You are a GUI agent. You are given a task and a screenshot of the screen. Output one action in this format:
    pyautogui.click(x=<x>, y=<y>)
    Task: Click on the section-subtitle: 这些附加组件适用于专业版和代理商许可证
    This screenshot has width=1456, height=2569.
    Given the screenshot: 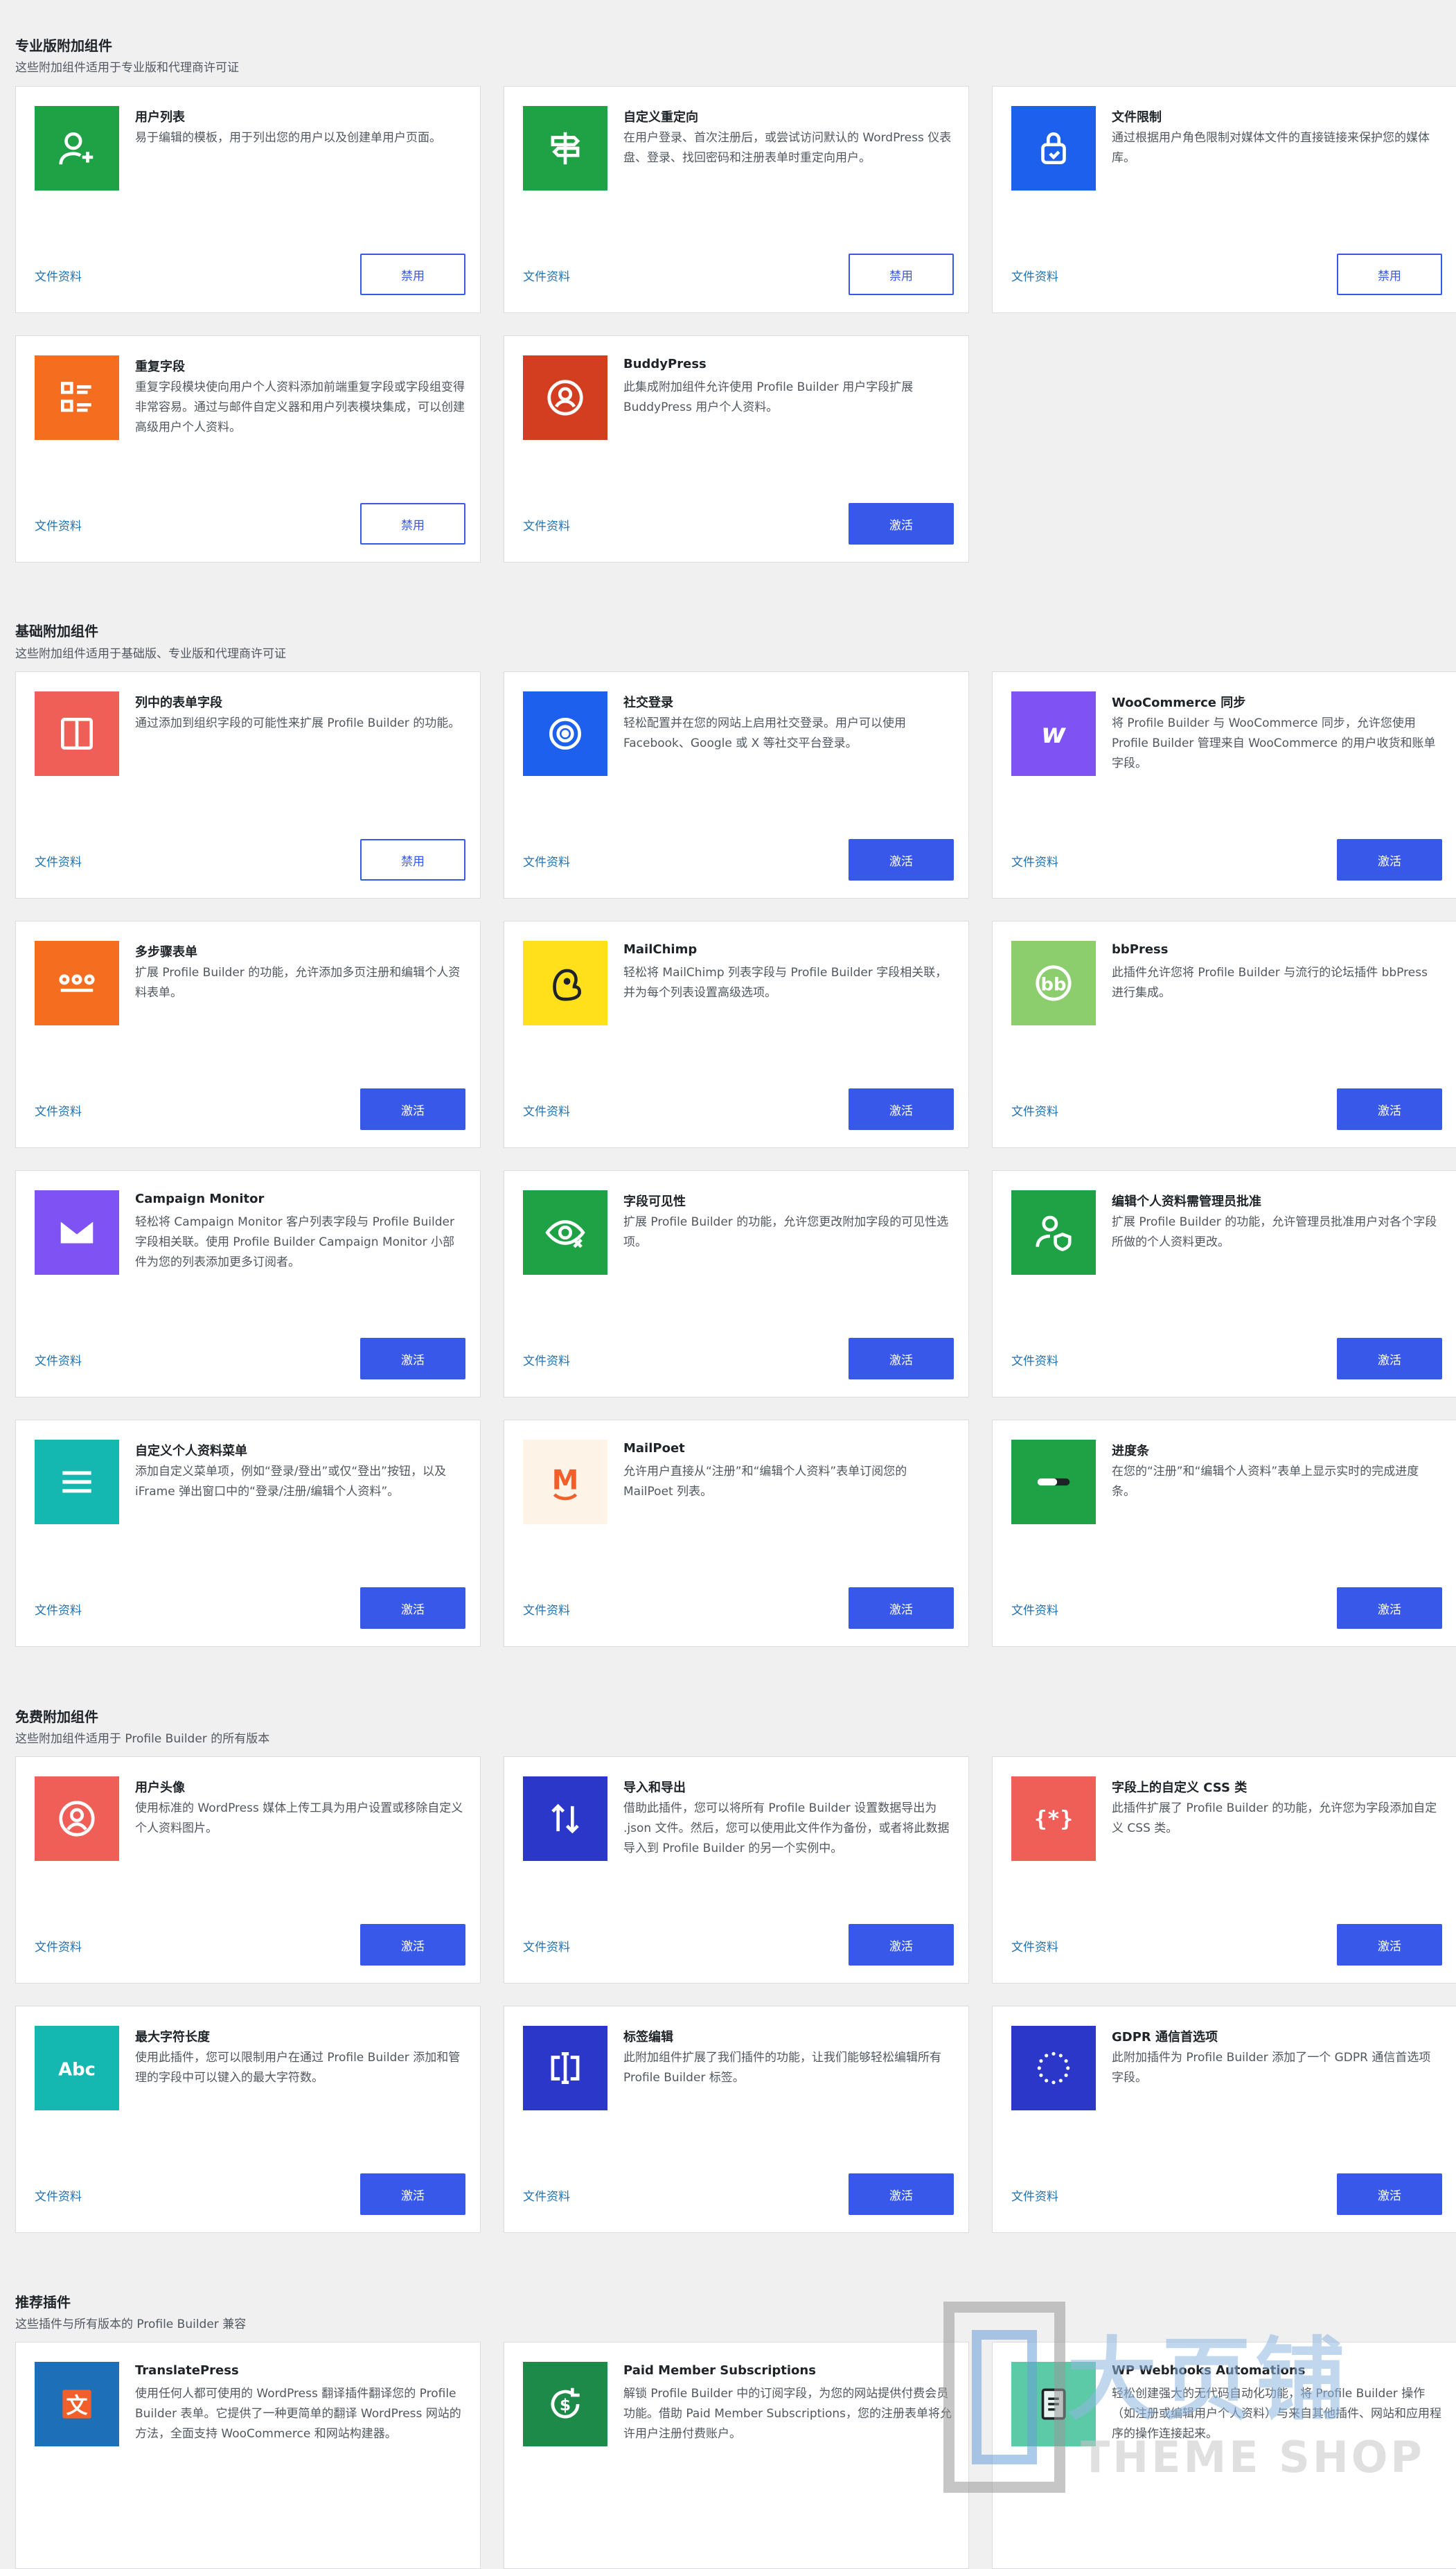 What is the action you would take?
    pyautogui.click(x=127, y=68)
    